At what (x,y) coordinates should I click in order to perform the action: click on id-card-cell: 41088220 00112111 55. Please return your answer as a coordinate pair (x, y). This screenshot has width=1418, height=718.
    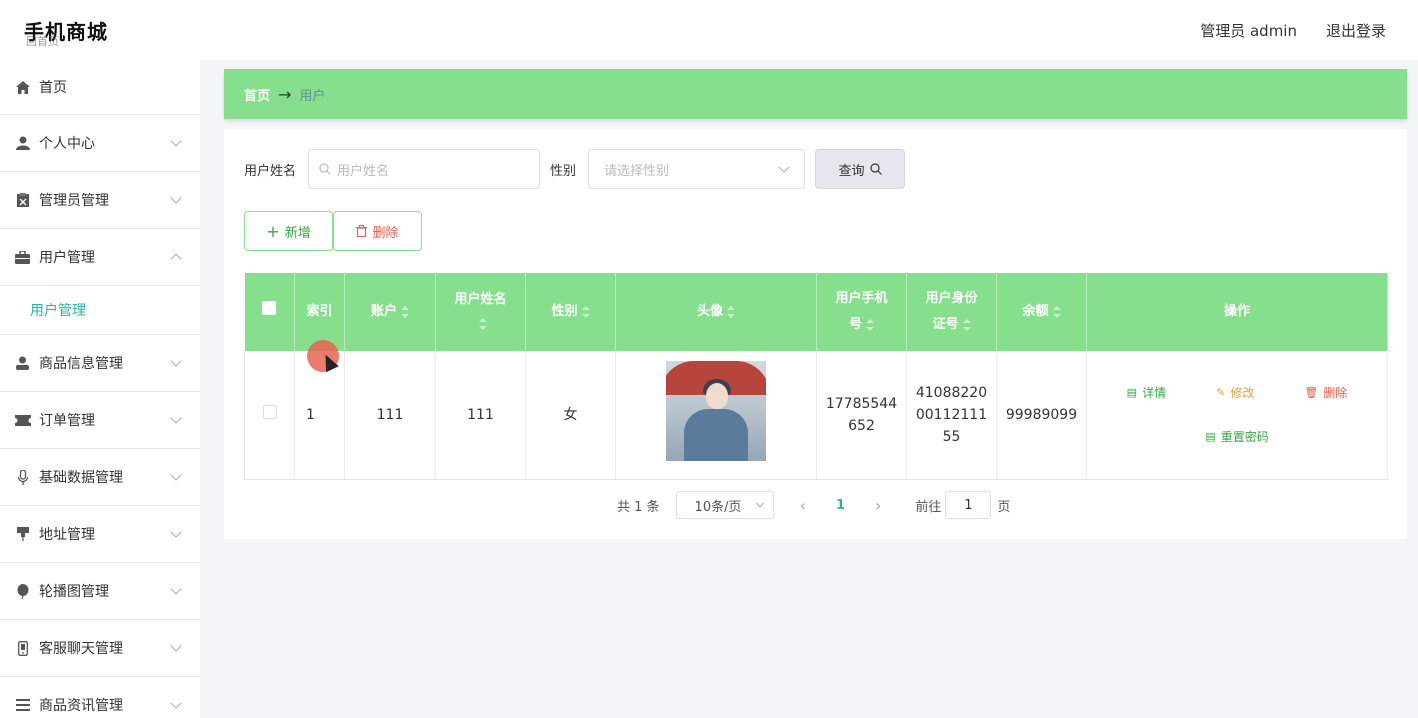
    Looking at the image, I should click on (951, 415).